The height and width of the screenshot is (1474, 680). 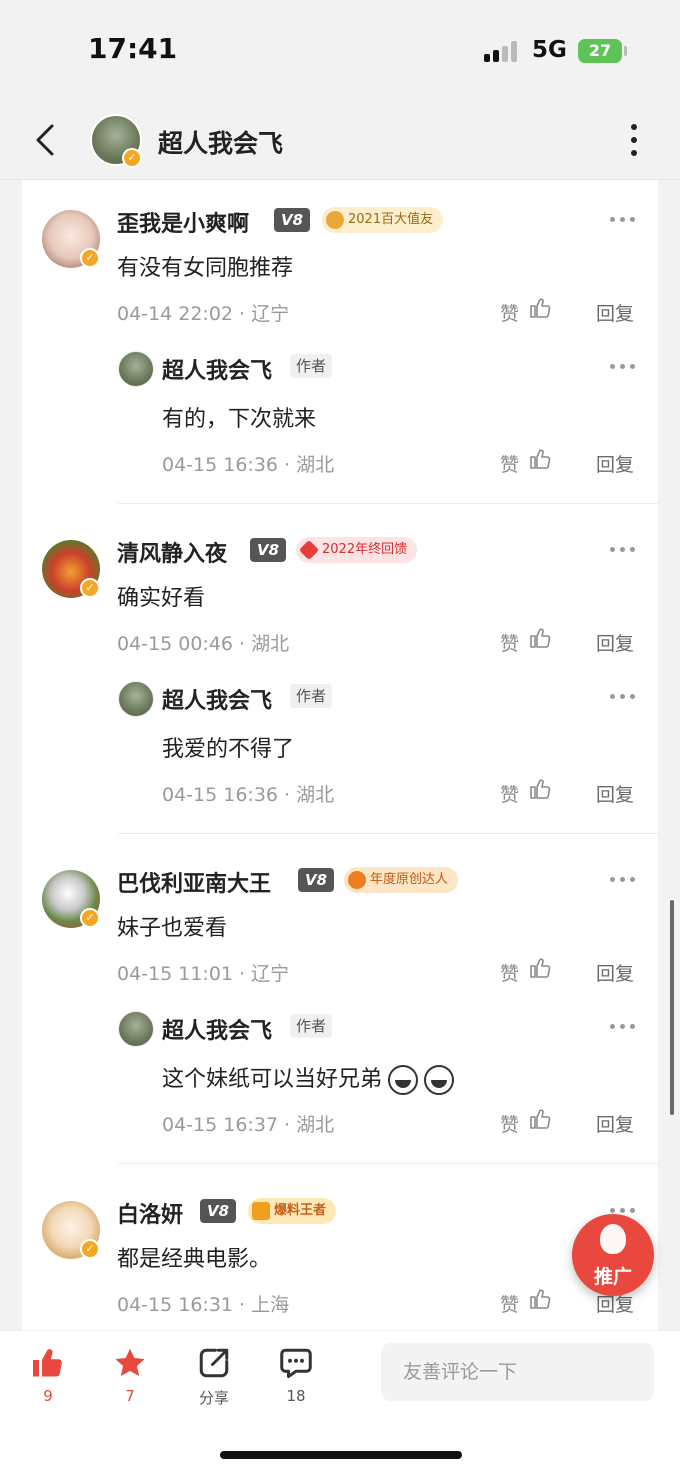 I want to click on comment-icon, so click(x=296, y=1363).